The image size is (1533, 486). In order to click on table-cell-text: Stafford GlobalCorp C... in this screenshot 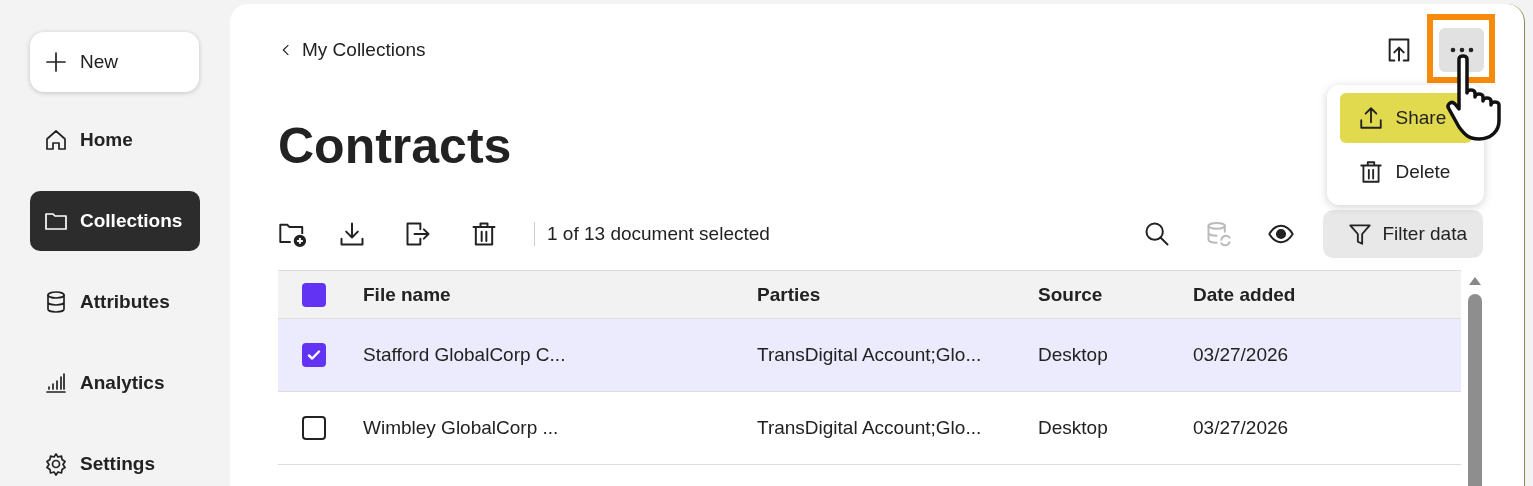, I will do `click(465, 355)`.